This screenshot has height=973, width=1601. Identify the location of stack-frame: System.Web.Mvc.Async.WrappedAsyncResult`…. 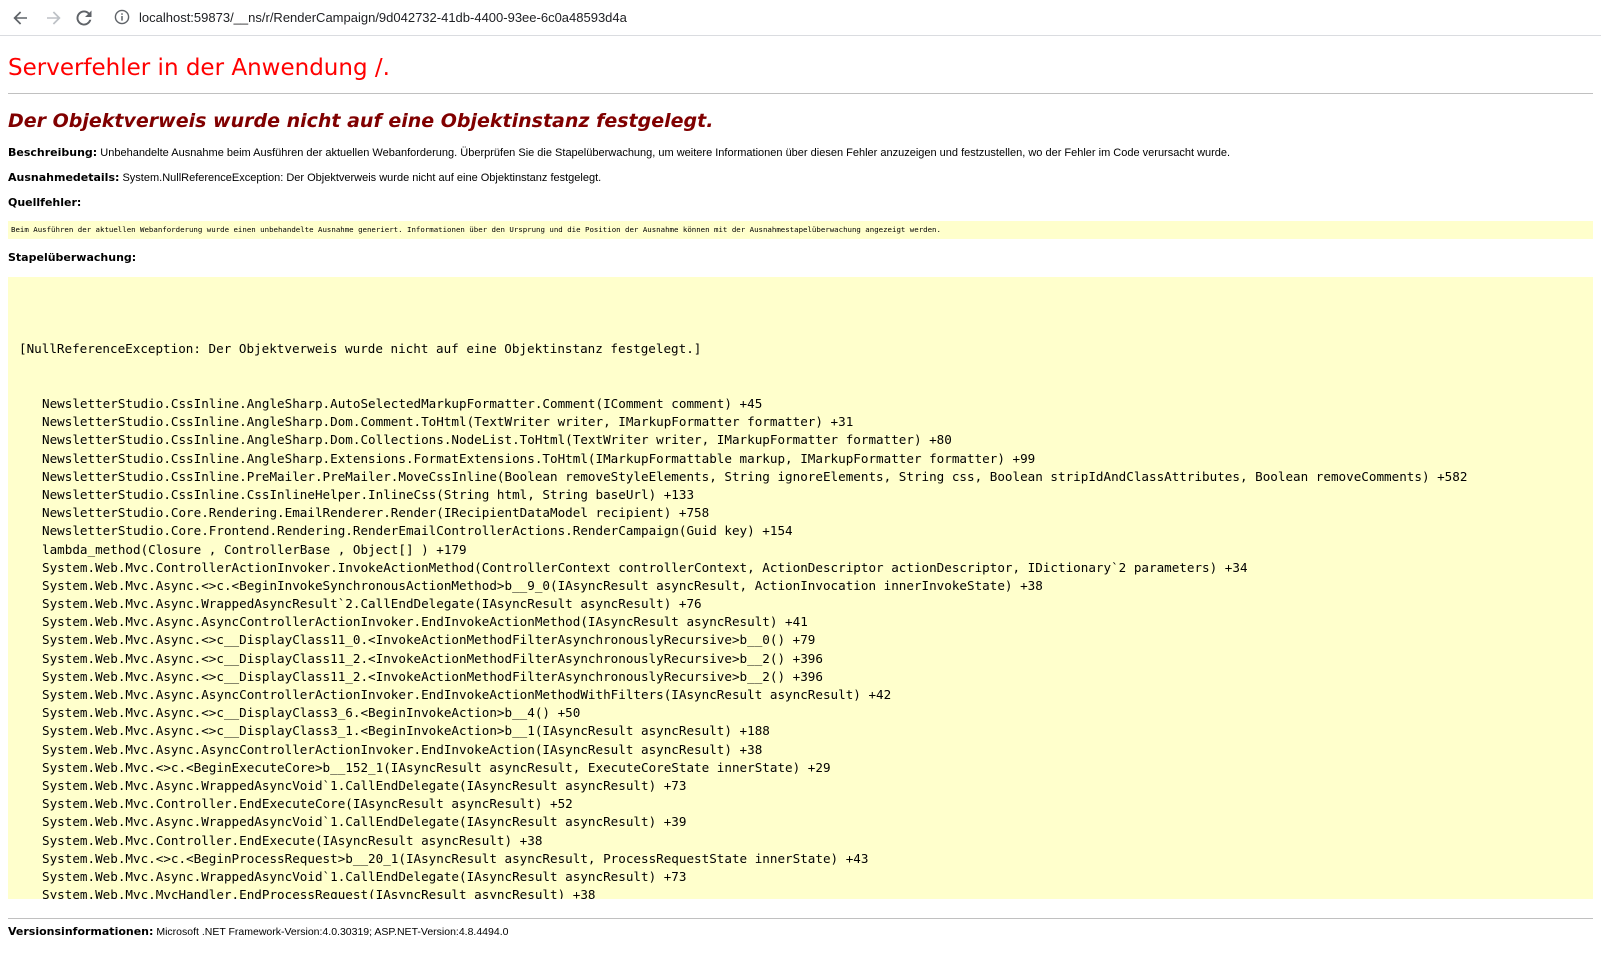
(372, 604).